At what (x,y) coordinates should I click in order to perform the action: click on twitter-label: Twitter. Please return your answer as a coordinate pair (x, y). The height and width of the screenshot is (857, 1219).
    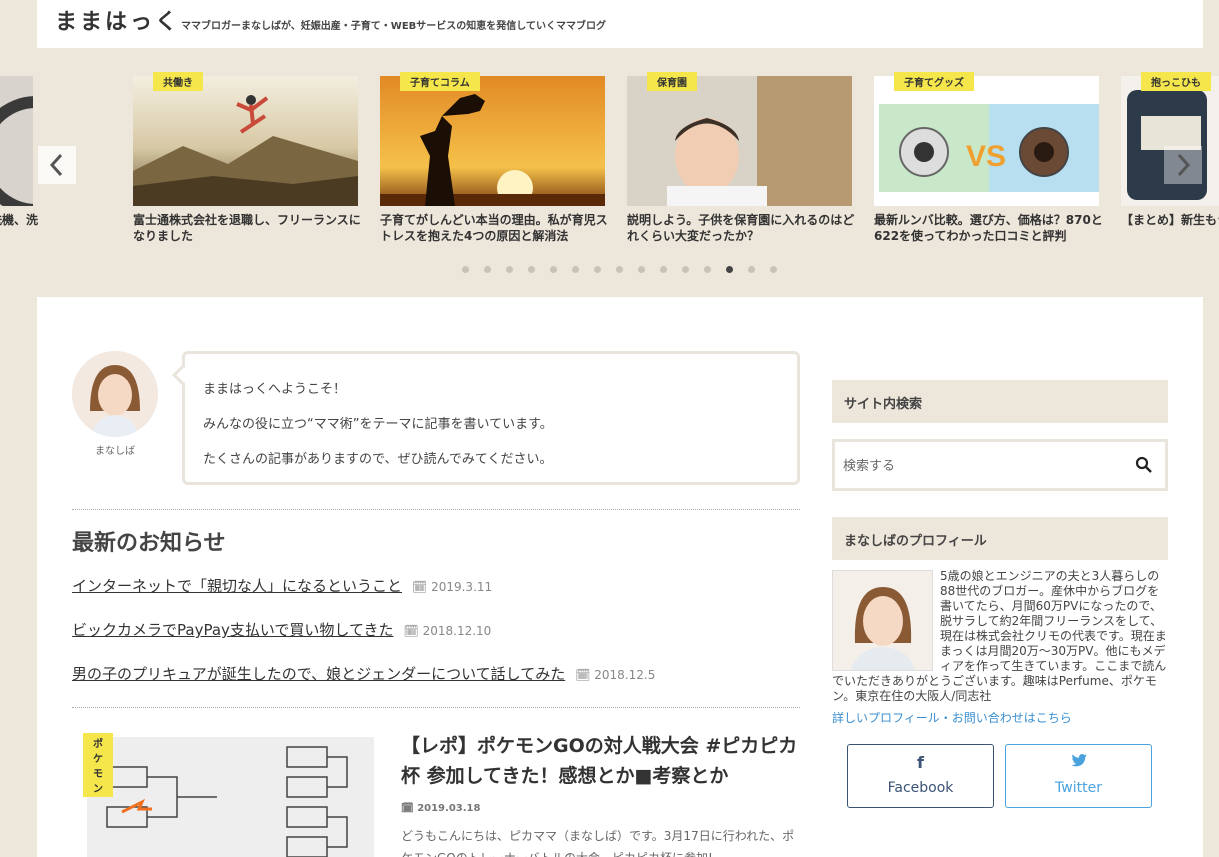
    Looking at the image, I should click on (1078, 788).